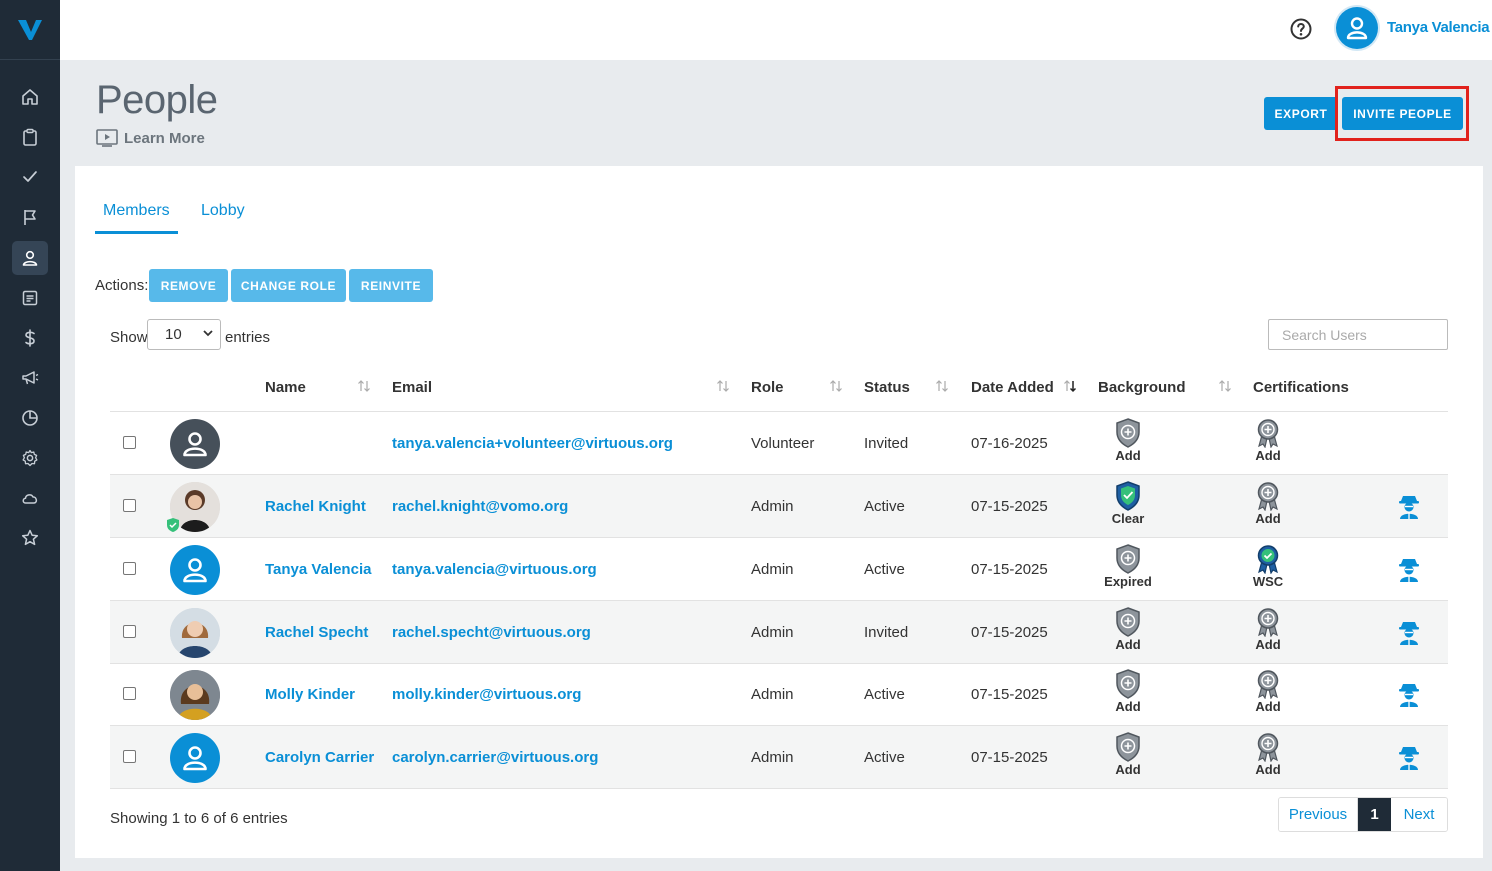 Image resolution: width=1492 pixels, height=871 pixels. I want to click on nav-tasks, so click(30, 177).